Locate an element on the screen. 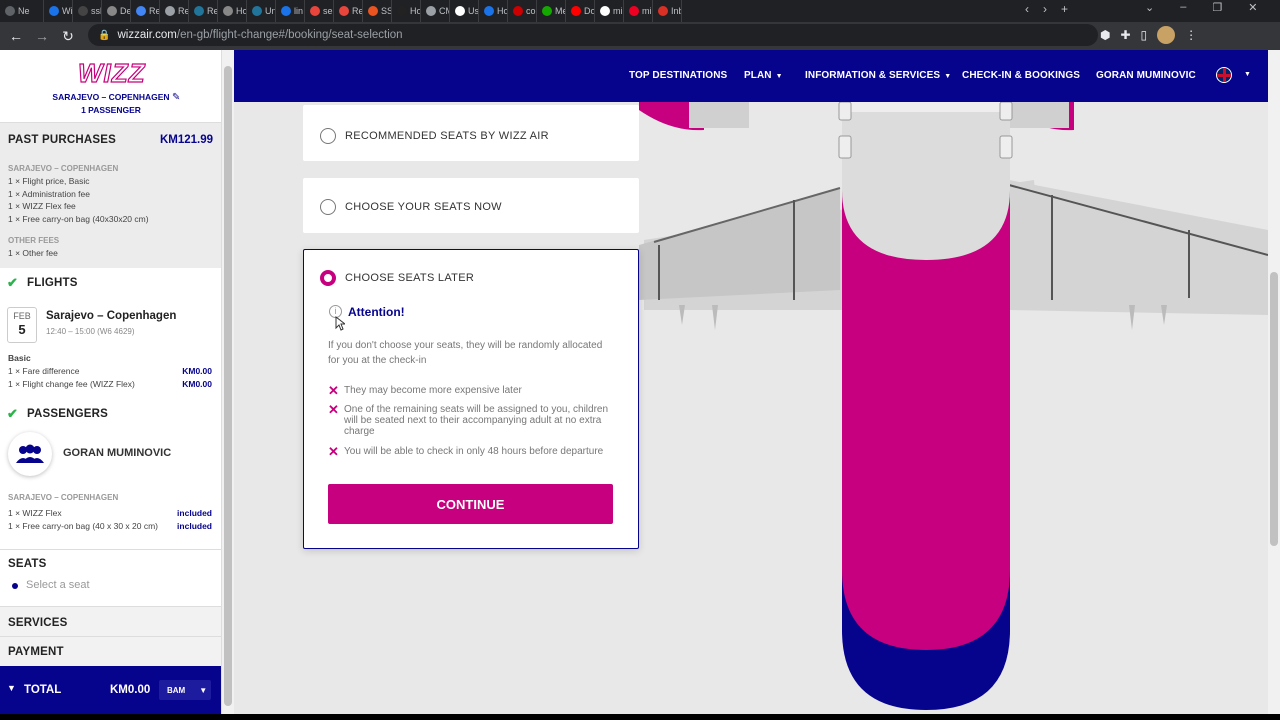  radio-choose-later is located at coordinates (328, 278).